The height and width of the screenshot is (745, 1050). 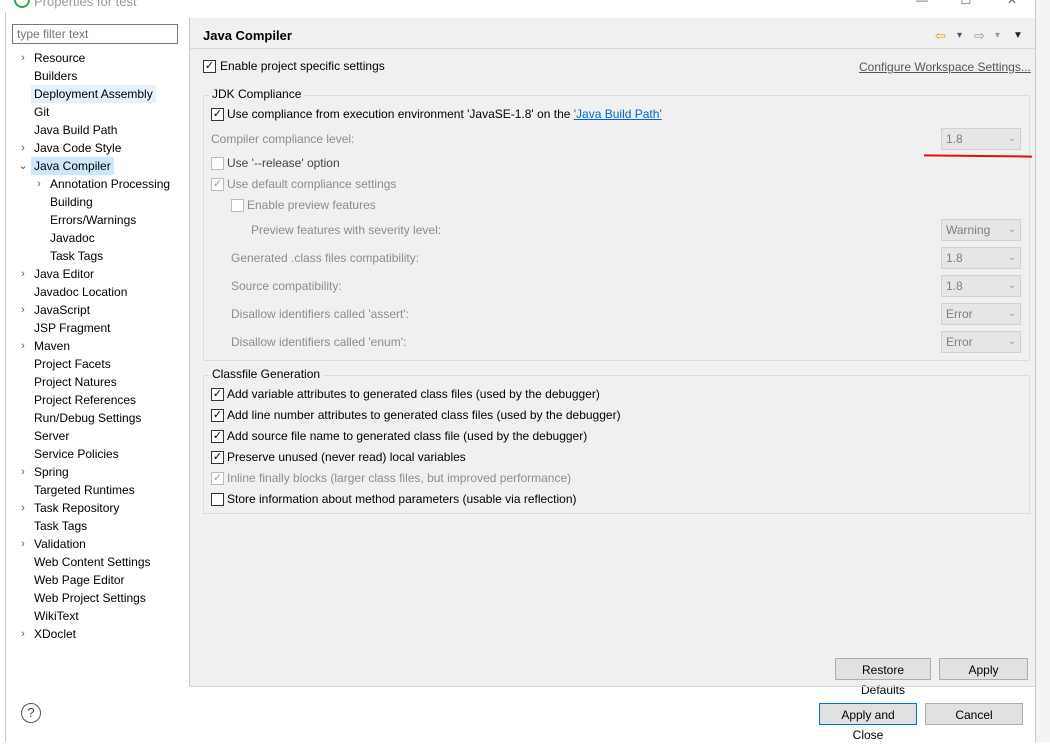 I want to click on compliance-level-combo: 1.8 ⌄, so click(x=981, y=139).